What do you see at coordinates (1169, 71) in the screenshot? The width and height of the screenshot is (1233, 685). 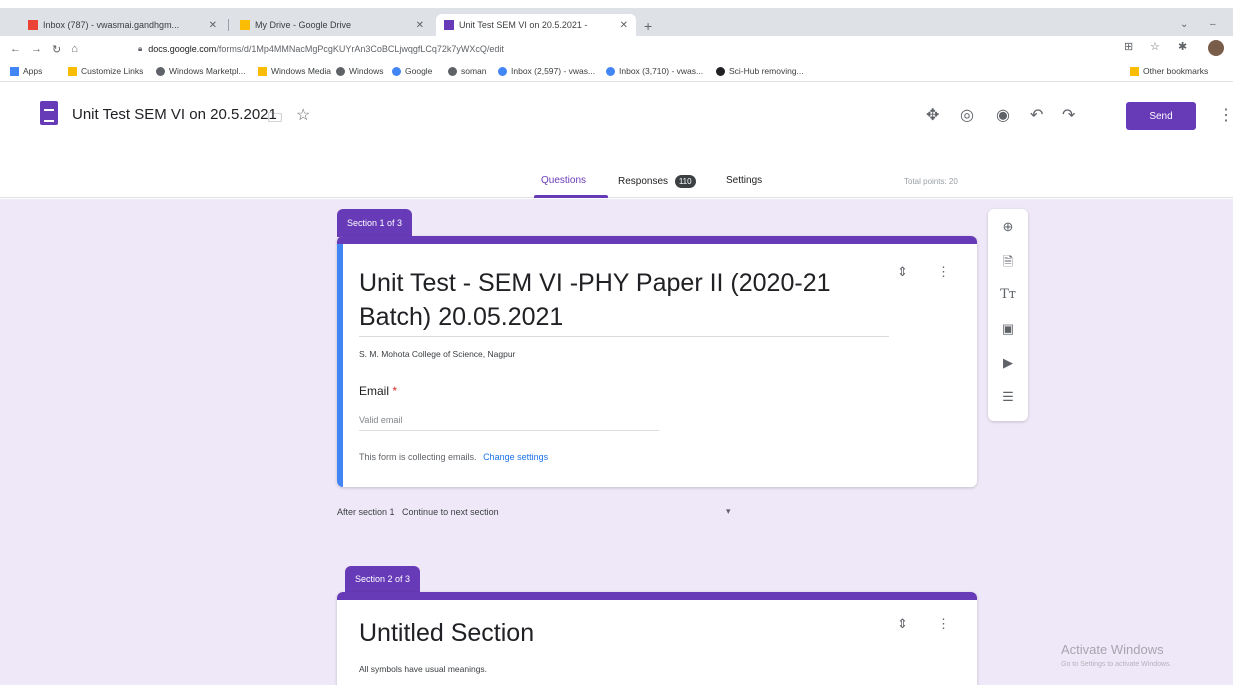 I see `other-bookmarks: Other bookmarks` at bounding box center [1169, 71].